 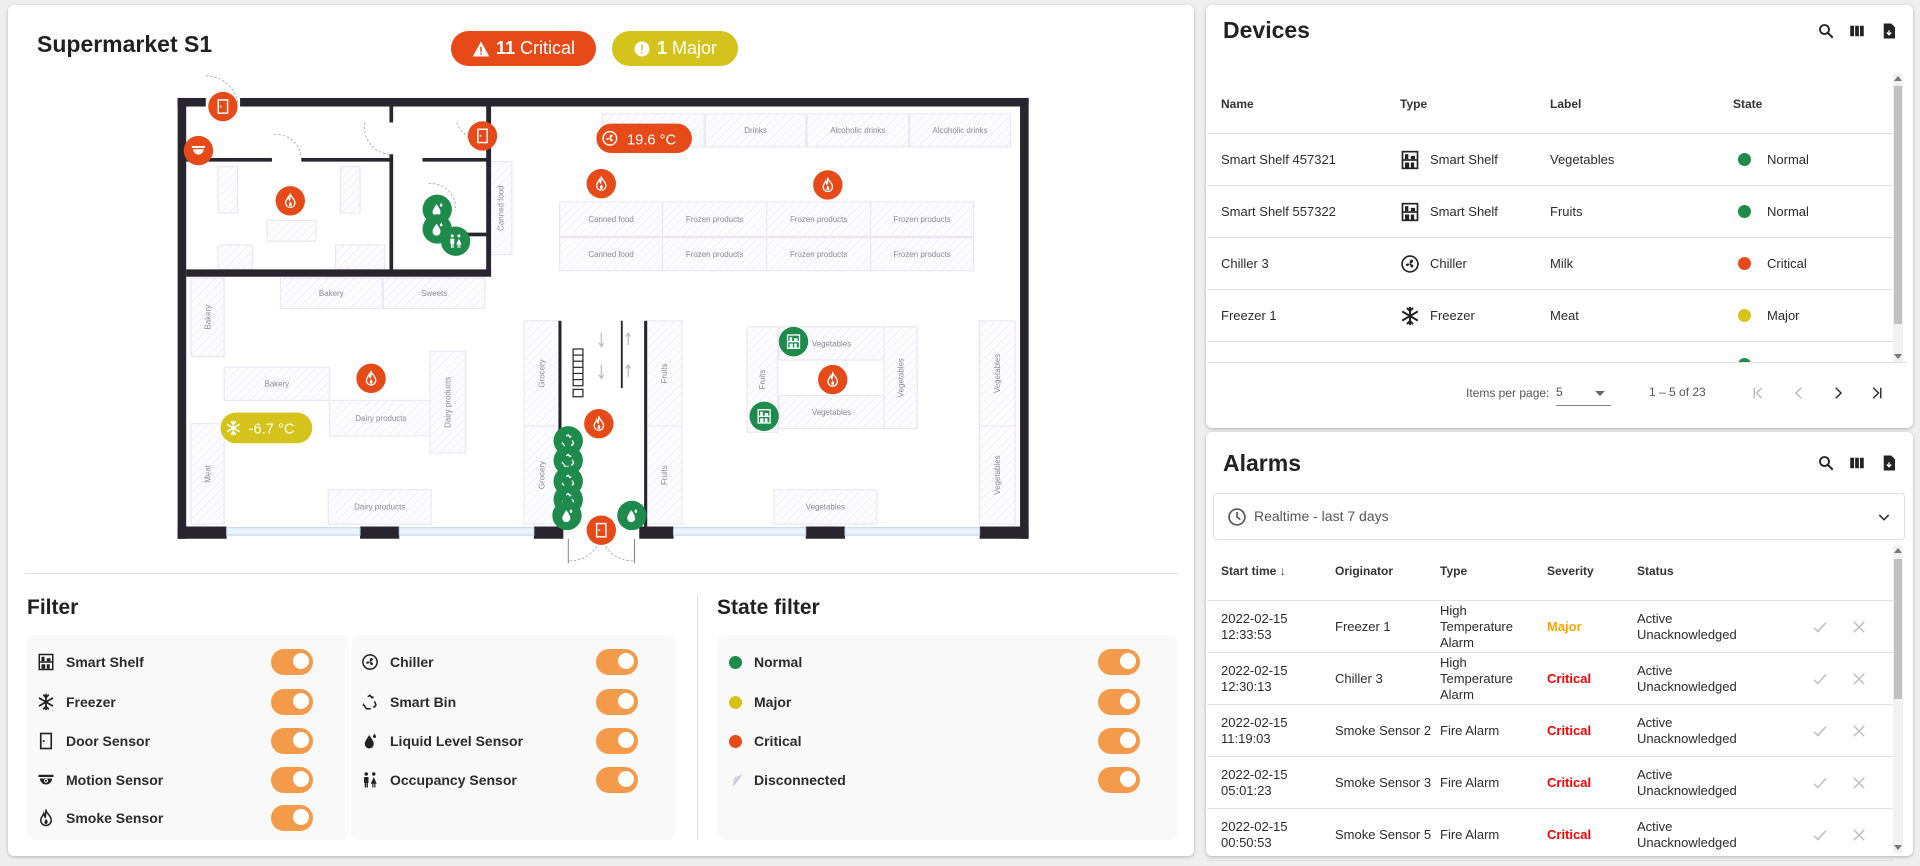 What do you see at coordinates (1826, 463) in the screenshot?
I see `alarms-search-button` at bounding box center [1826, 463].